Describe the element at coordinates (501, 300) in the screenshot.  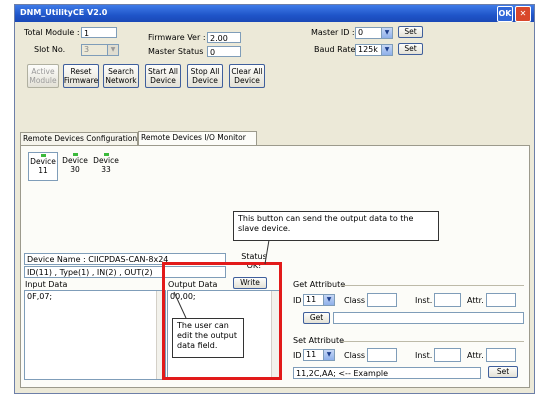
I see `get-attr-field` at that location.